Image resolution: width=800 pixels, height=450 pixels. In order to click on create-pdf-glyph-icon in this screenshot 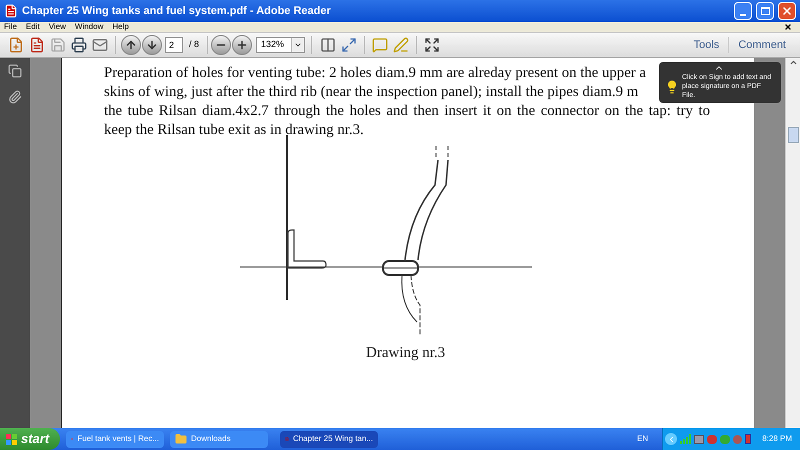, I will do `click(16, 45)`.